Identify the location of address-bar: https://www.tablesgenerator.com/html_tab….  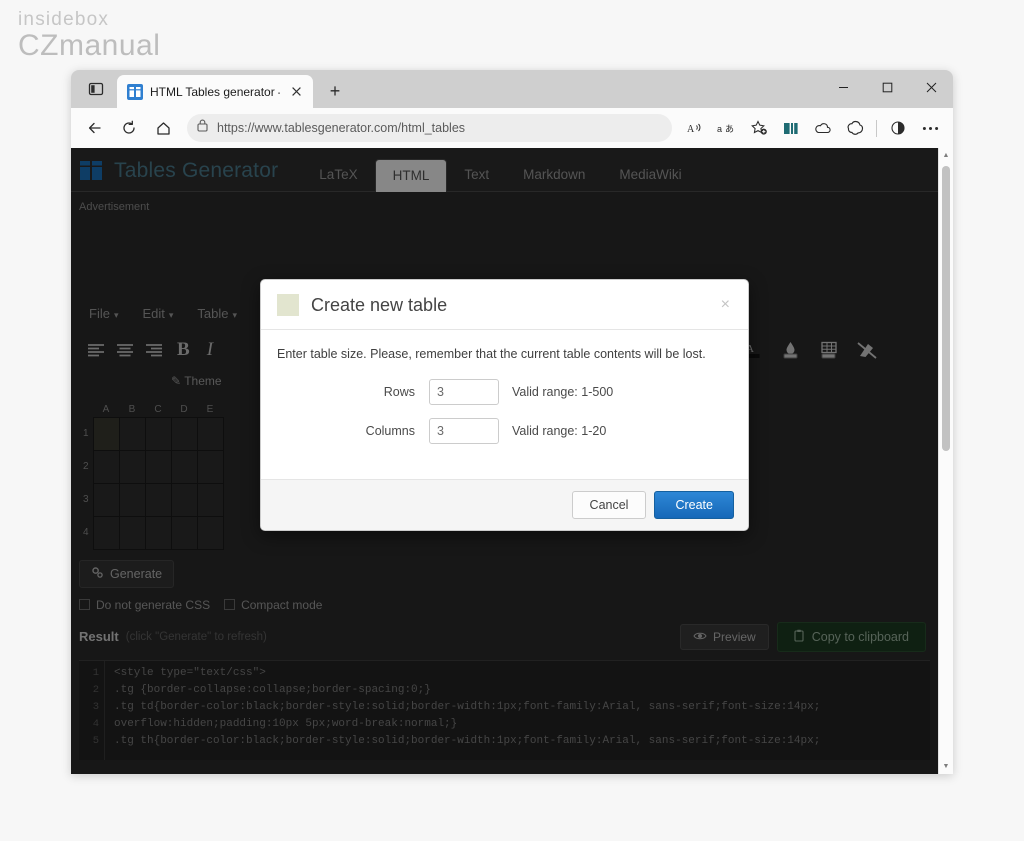
(512, 128).